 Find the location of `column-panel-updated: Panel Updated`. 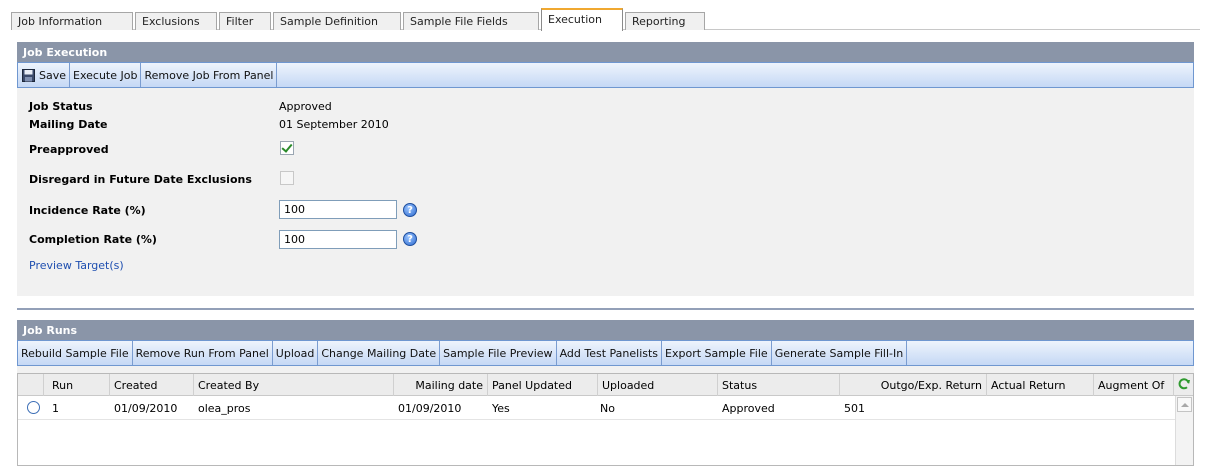

column-panel-updated: Panel Updated is located at coordinates (543, 385).